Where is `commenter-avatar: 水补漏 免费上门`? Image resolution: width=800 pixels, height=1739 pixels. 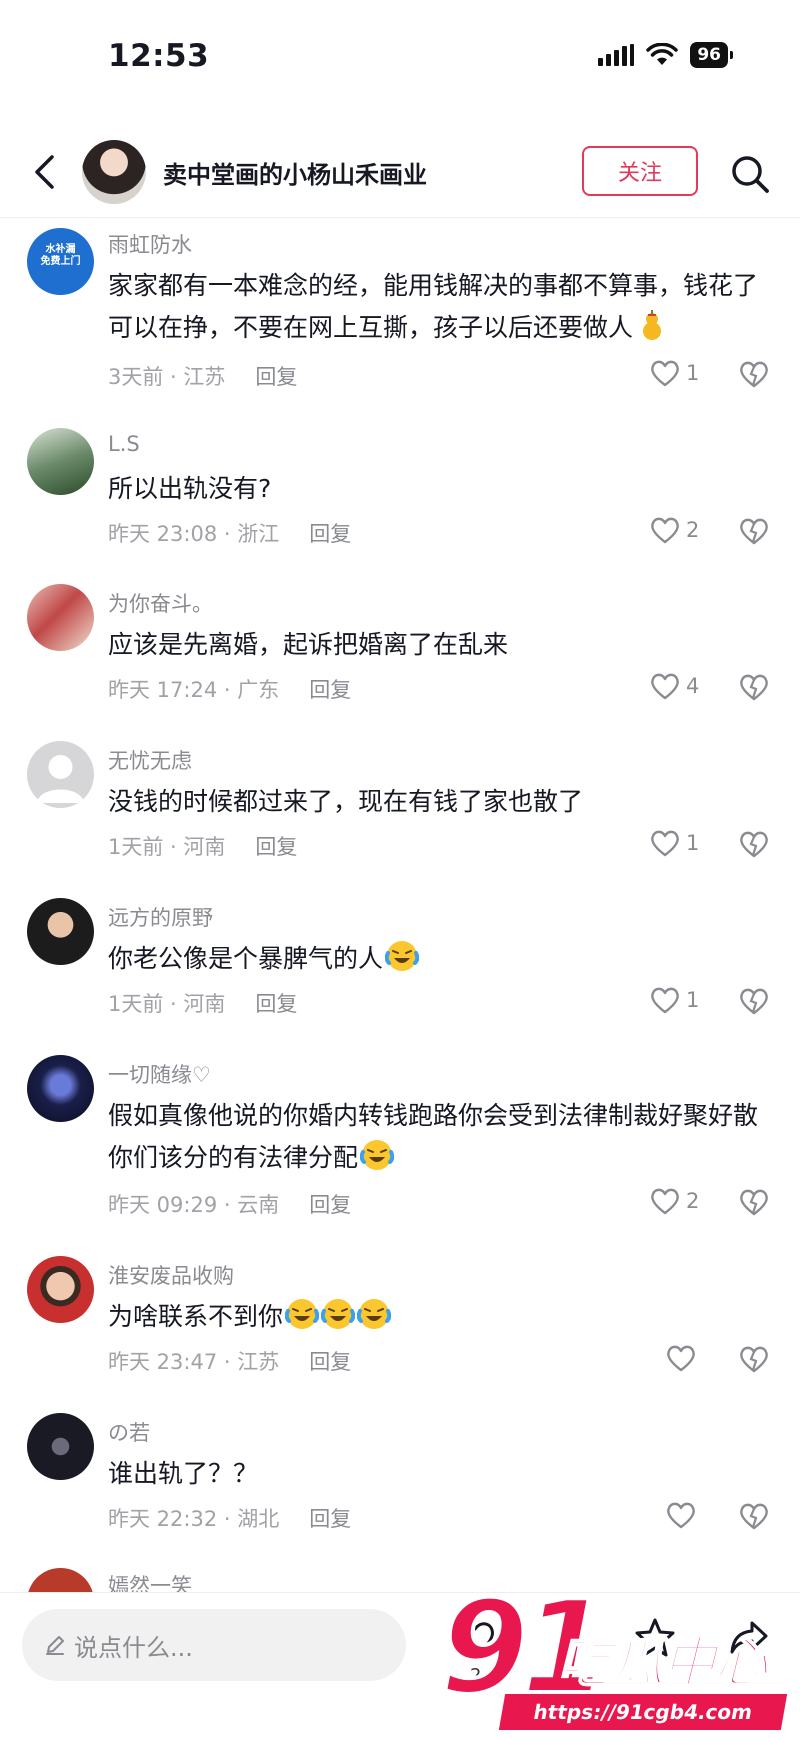 commenter-avatar: 水补漏 免费上门 is located at coordinates (60, 261).